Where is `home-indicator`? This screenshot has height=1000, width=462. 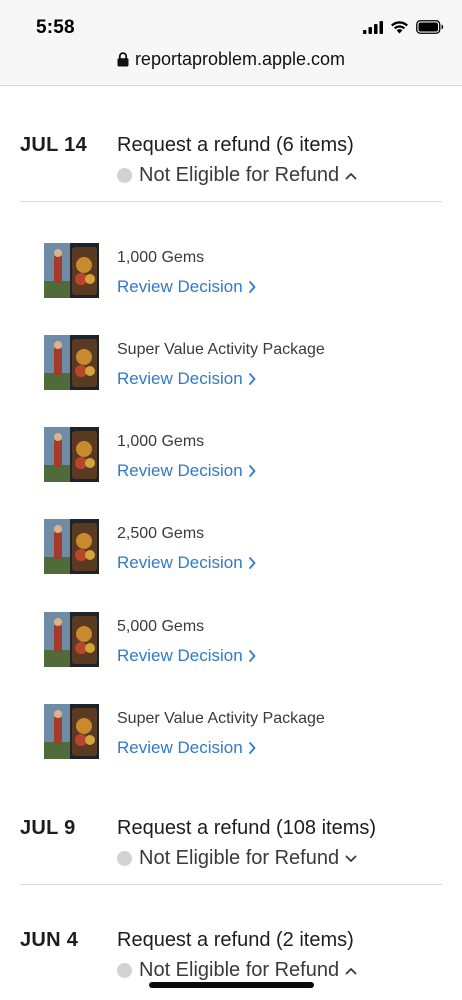 home-indicator is located at coordinates (231, 985).